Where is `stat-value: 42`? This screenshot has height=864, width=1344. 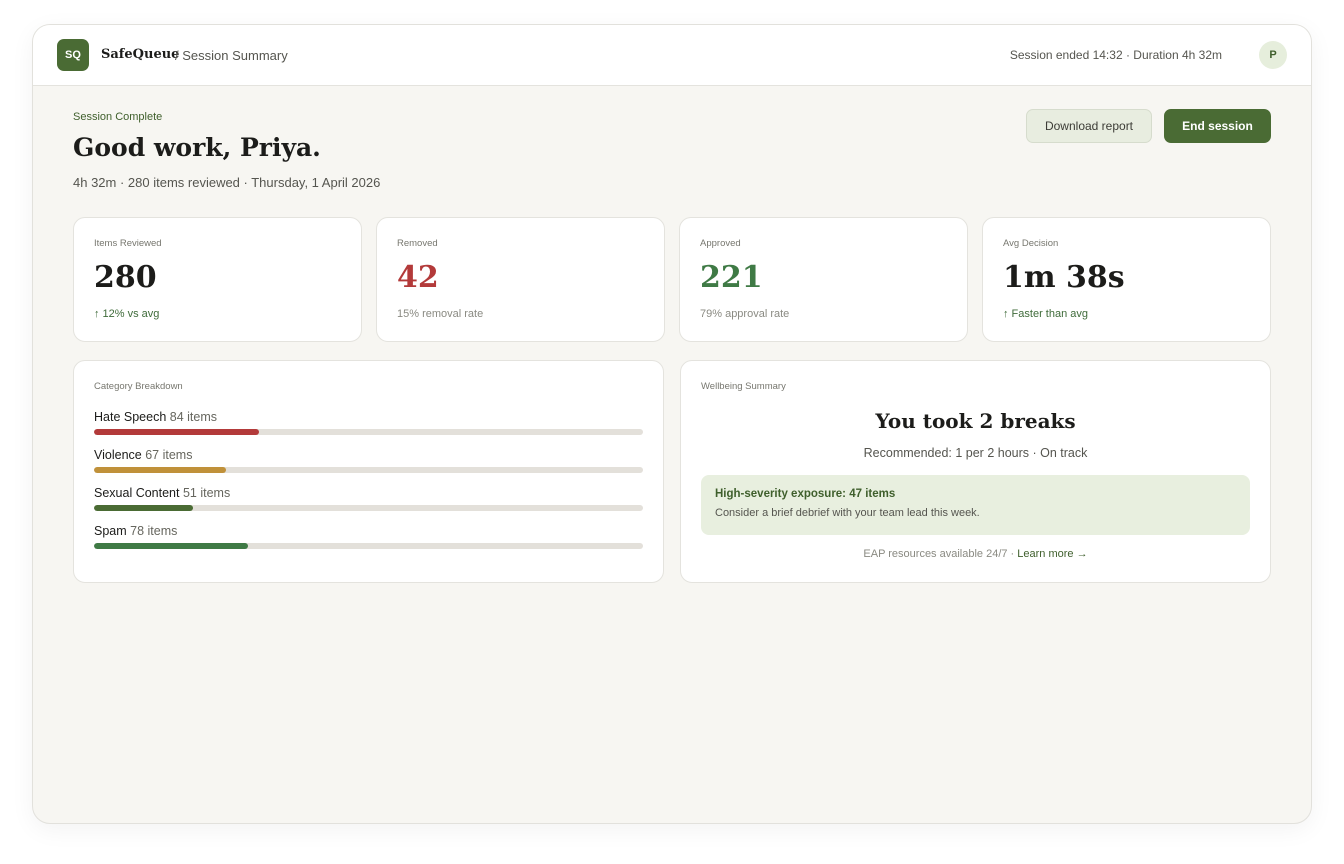 stat-value: 42 is located at coordinates (418, 277).